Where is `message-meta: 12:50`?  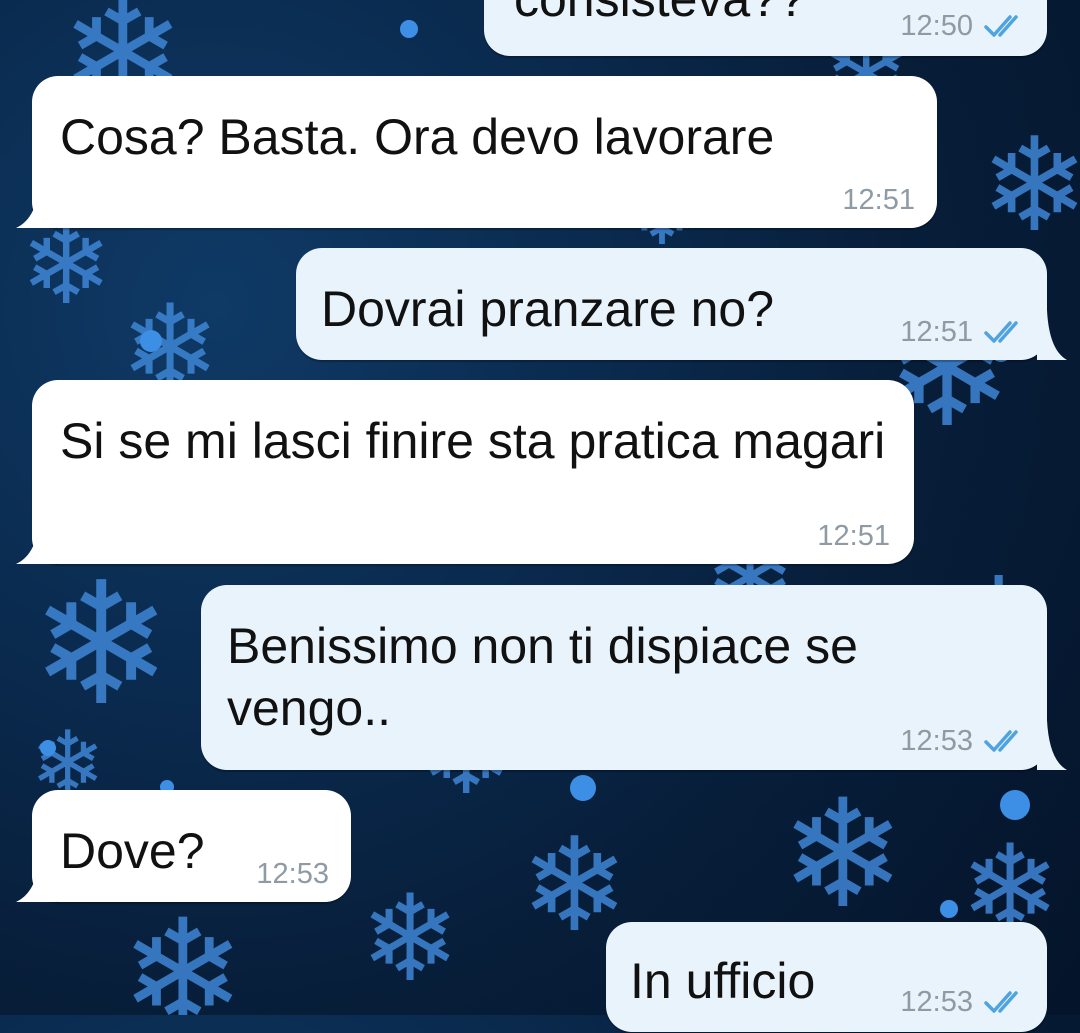 message-meta: 12:50 is located at coordinates (963, 26).